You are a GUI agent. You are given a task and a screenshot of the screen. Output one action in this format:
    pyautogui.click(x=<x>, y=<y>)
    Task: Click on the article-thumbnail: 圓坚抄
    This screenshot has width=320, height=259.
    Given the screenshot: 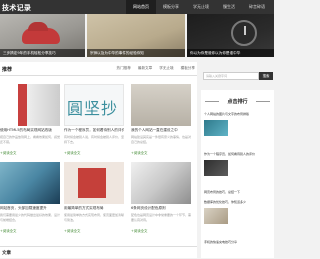 What is the action you would take?
    pyautogui.click(x=94, y=105)
    